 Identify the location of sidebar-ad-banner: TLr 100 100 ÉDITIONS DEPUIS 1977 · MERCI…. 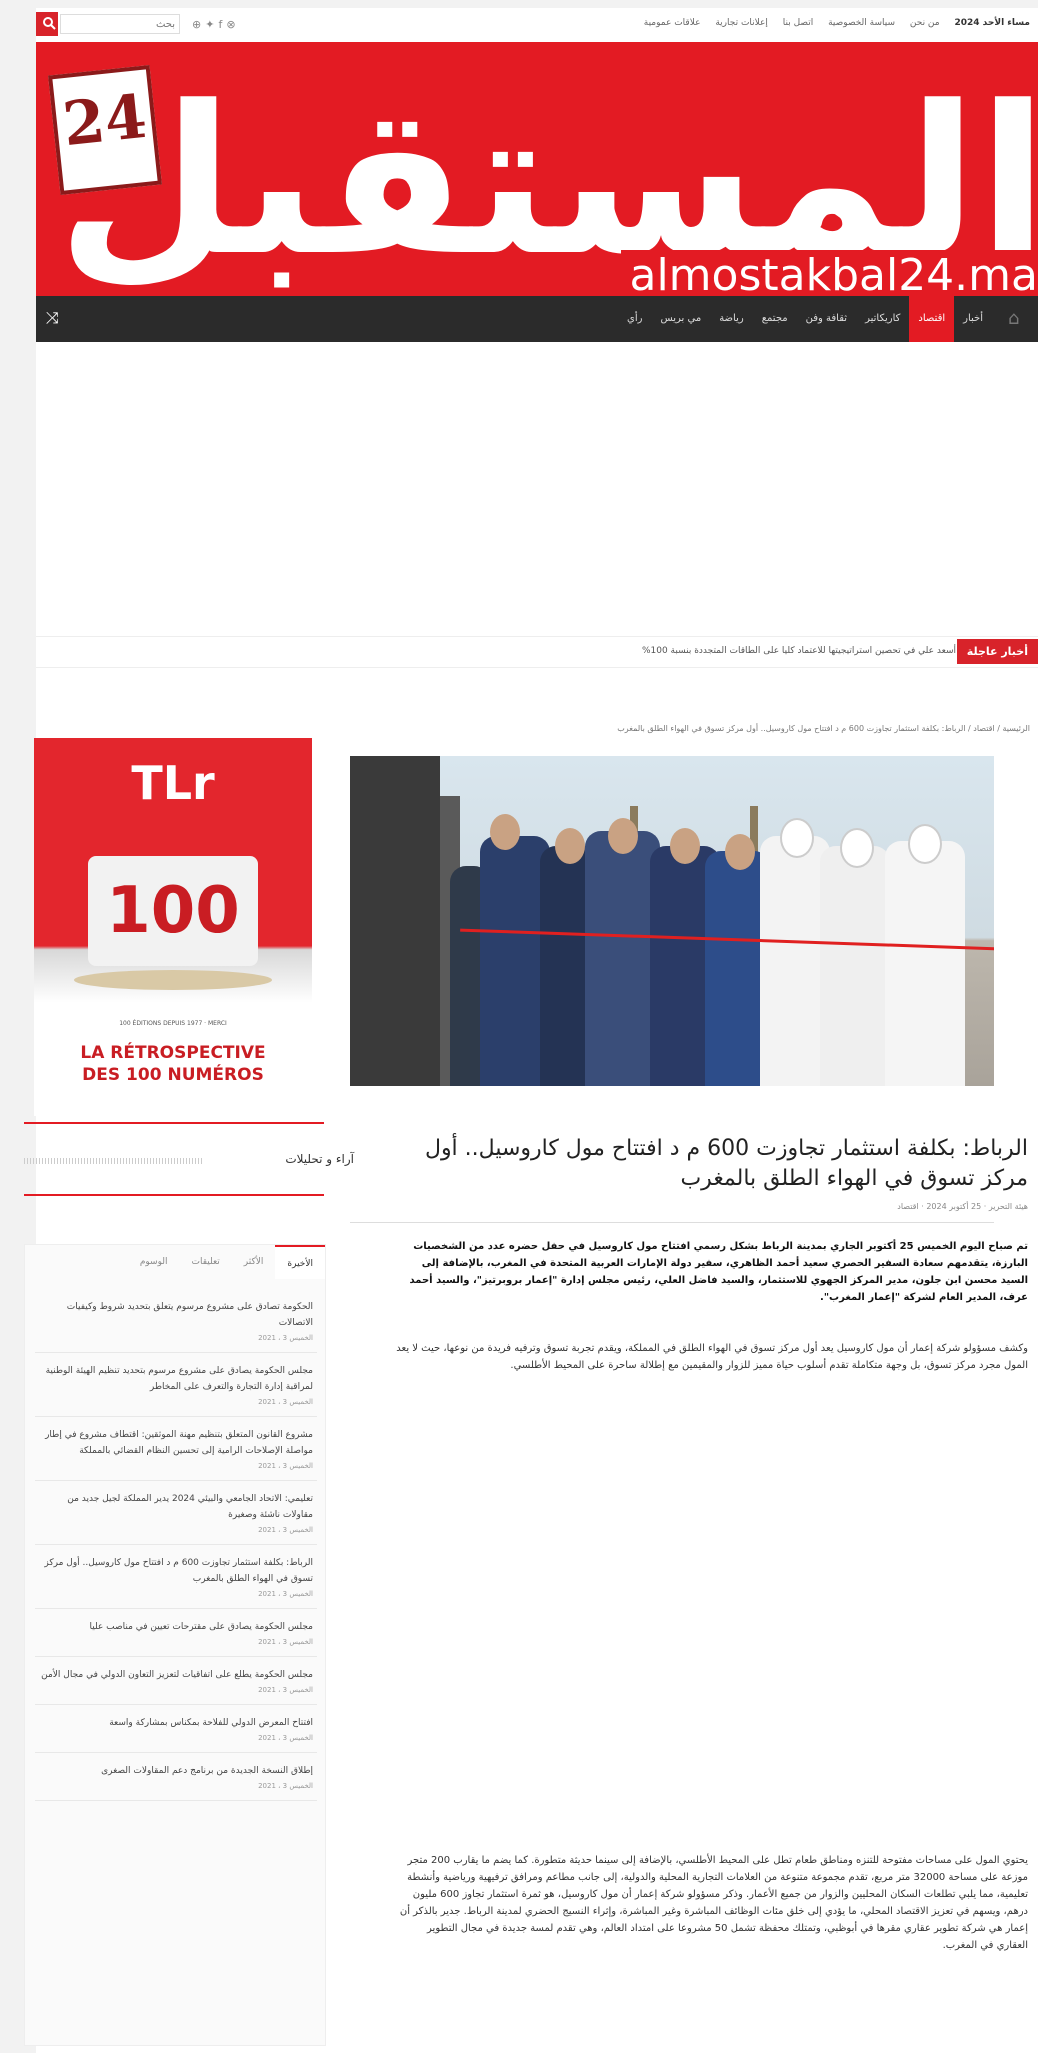
(173, 927).